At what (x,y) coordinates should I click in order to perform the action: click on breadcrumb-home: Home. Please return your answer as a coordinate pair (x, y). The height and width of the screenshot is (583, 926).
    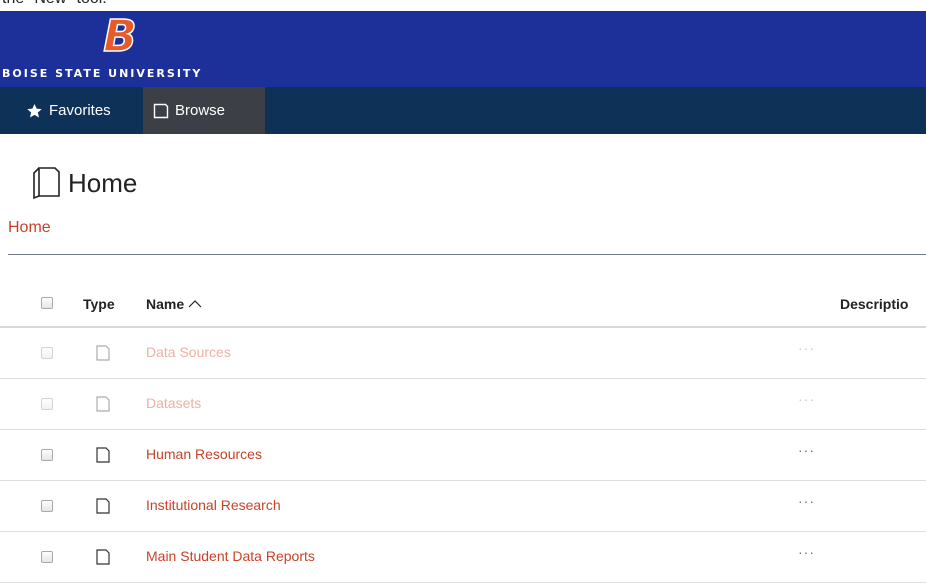
    Looking at the image, I should click on (29, 228).